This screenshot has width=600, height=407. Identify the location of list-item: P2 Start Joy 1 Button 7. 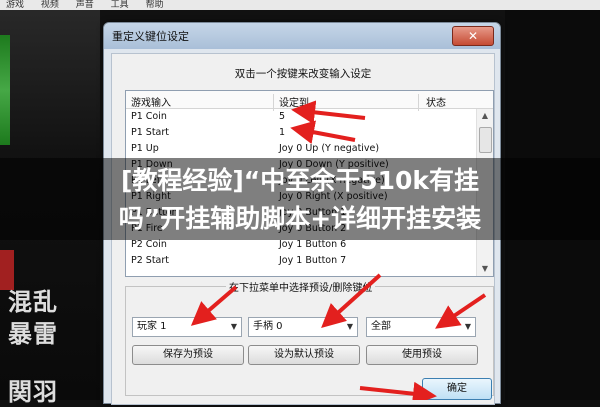
(301, 261).